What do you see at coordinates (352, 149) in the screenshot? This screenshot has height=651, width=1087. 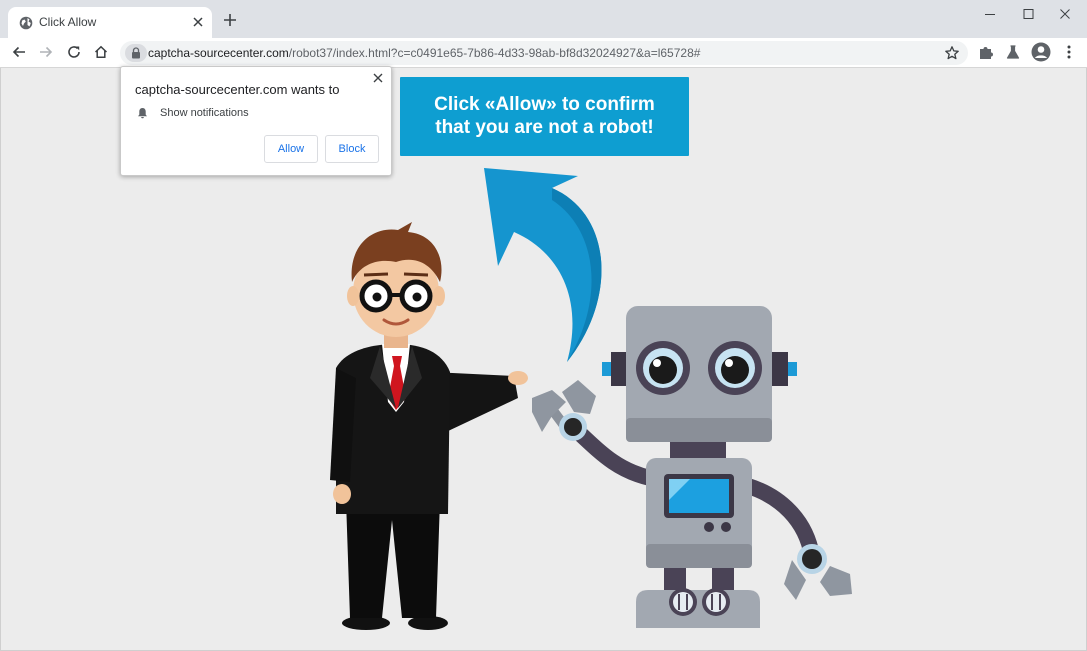 I see `block-button: Block` at bounding box center [352, 149].